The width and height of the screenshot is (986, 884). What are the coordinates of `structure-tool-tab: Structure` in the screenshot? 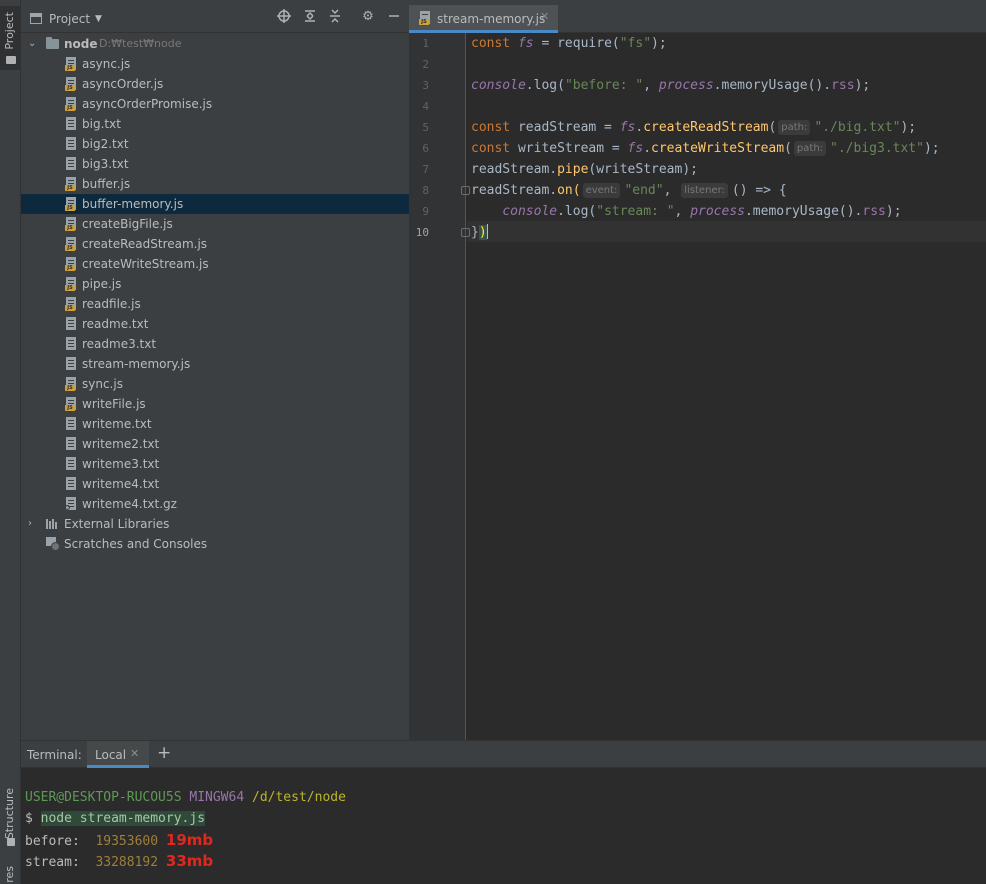 It's located at (10, 815).